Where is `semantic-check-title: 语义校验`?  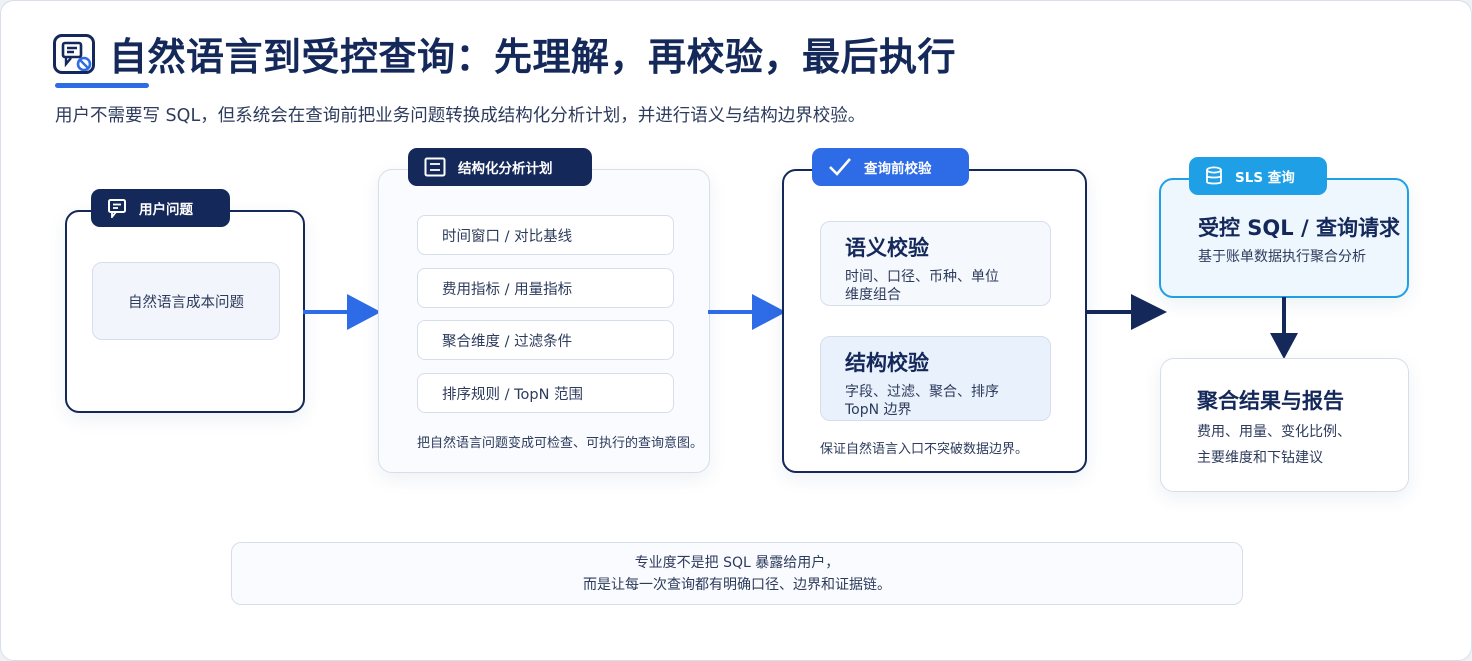 semantic-check-title: 语义校验 is located at coordinates (887, 248).